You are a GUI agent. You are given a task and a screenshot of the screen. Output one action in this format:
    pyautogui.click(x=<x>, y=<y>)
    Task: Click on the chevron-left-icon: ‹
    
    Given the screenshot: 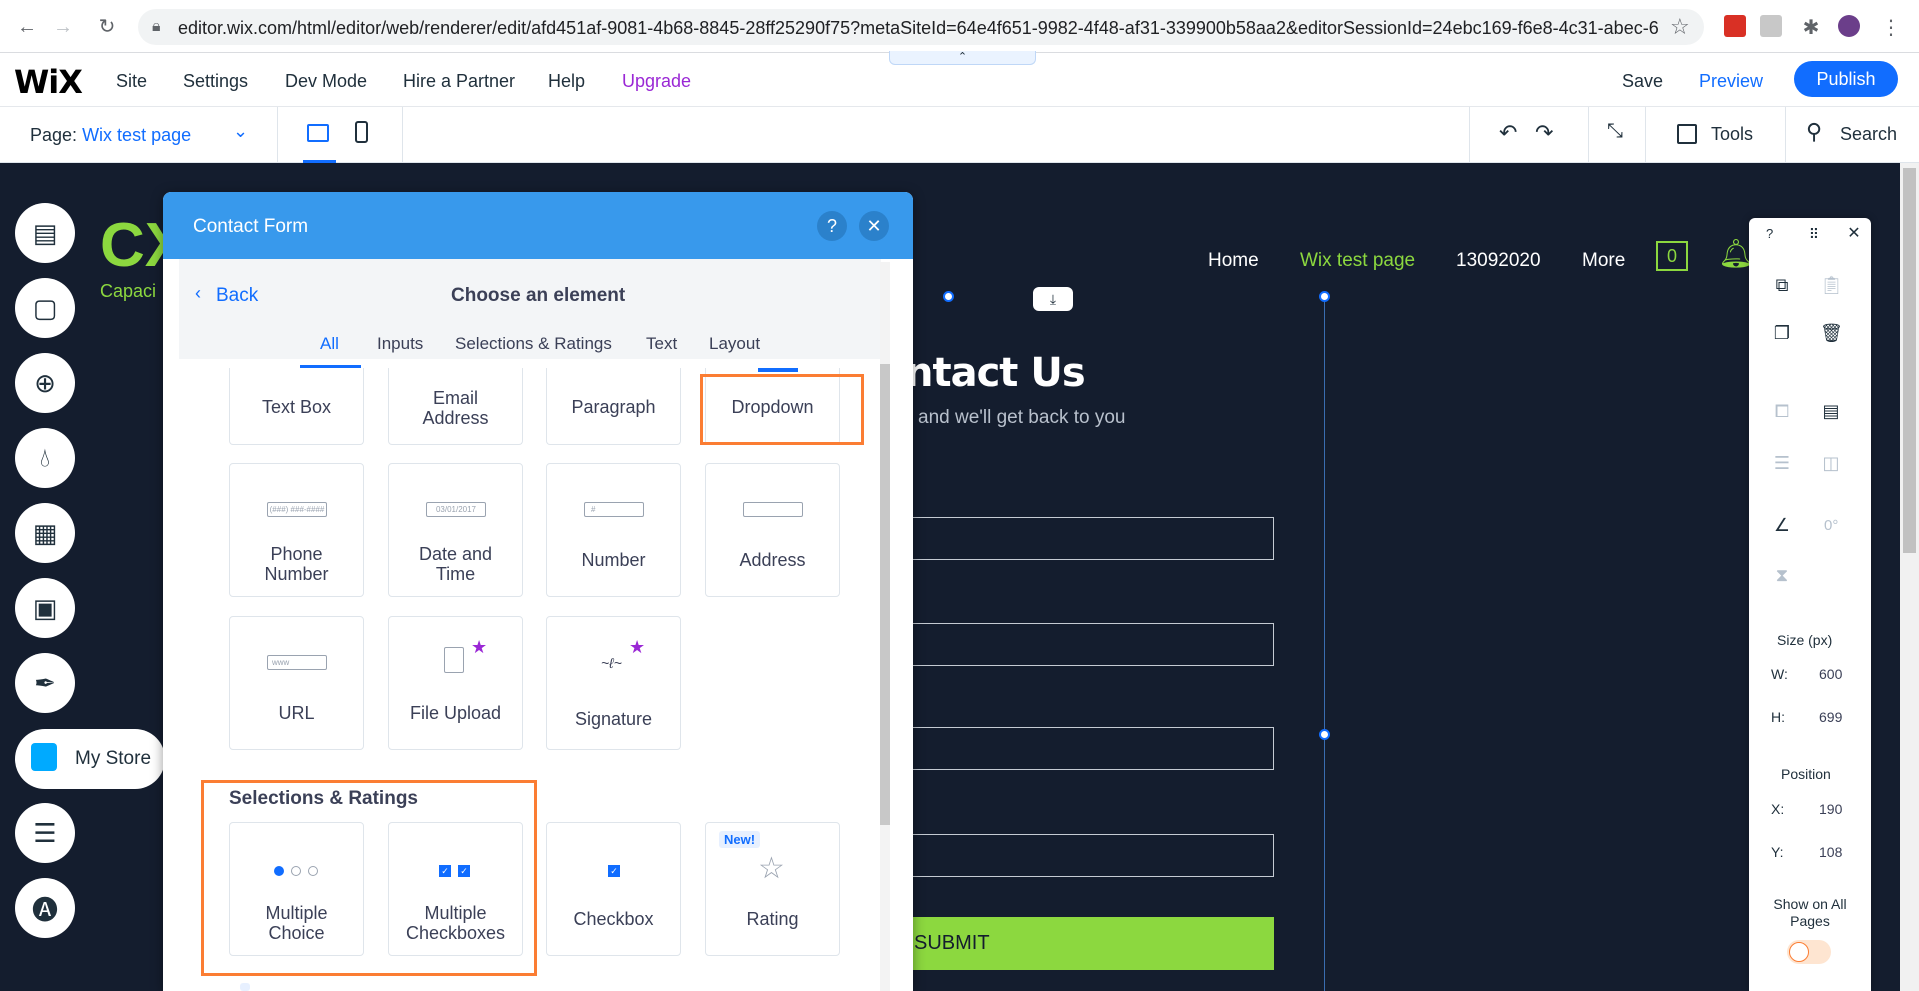 What is the action you would take?
    pyautogui.click(x=198, y=293)
    